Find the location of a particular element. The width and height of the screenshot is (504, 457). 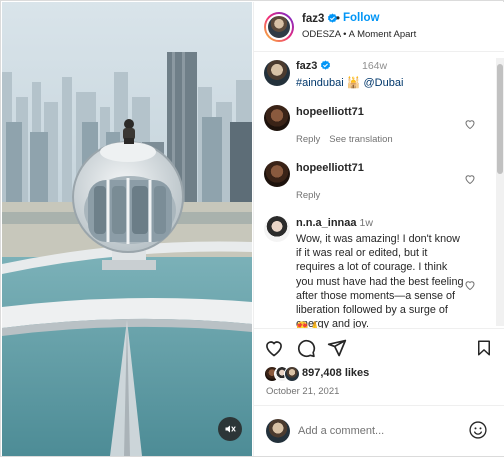

mute-button is located at coordinates (230, 429).